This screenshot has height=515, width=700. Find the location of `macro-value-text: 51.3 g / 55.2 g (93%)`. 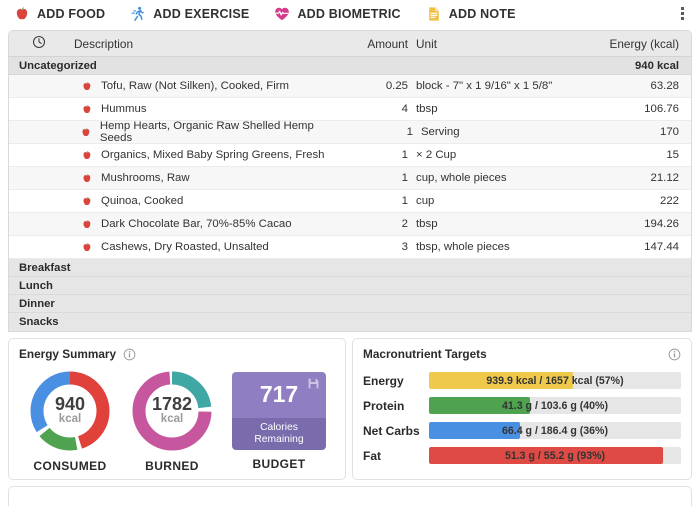

macro-value-text: 51.3 g / 55.2 g (93%) is located at coordinates (555, 455).